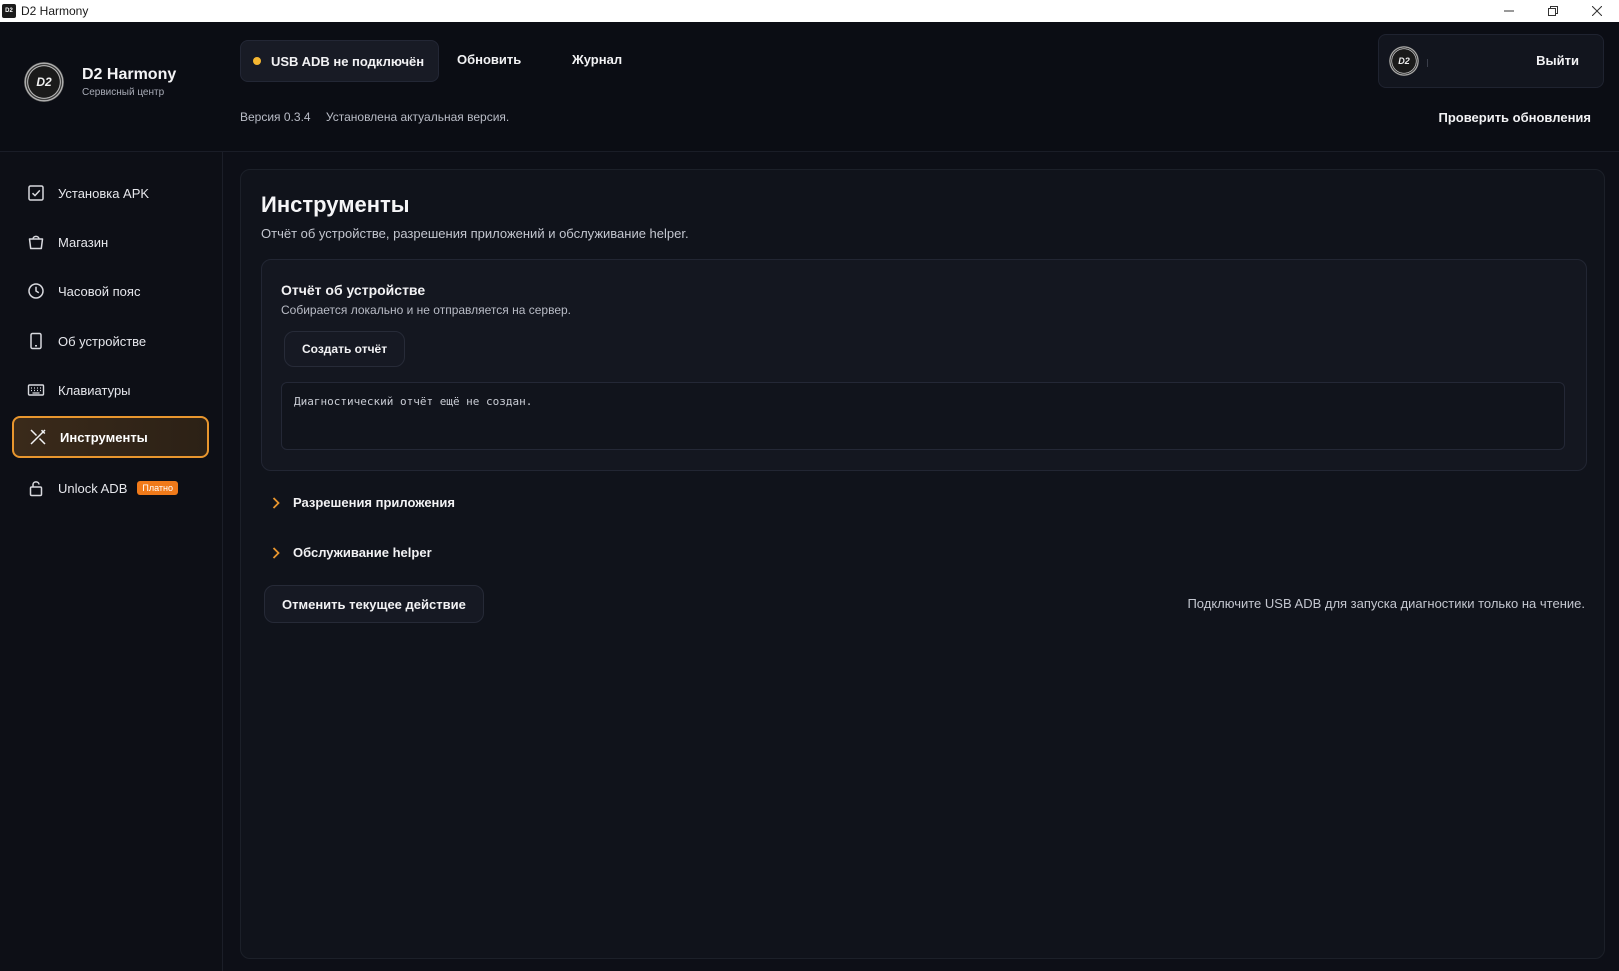 The width and height of the screenshot is (1619, 971). I want to click on sidebar-item-apk-install: Установка APK, so click(110, 193).